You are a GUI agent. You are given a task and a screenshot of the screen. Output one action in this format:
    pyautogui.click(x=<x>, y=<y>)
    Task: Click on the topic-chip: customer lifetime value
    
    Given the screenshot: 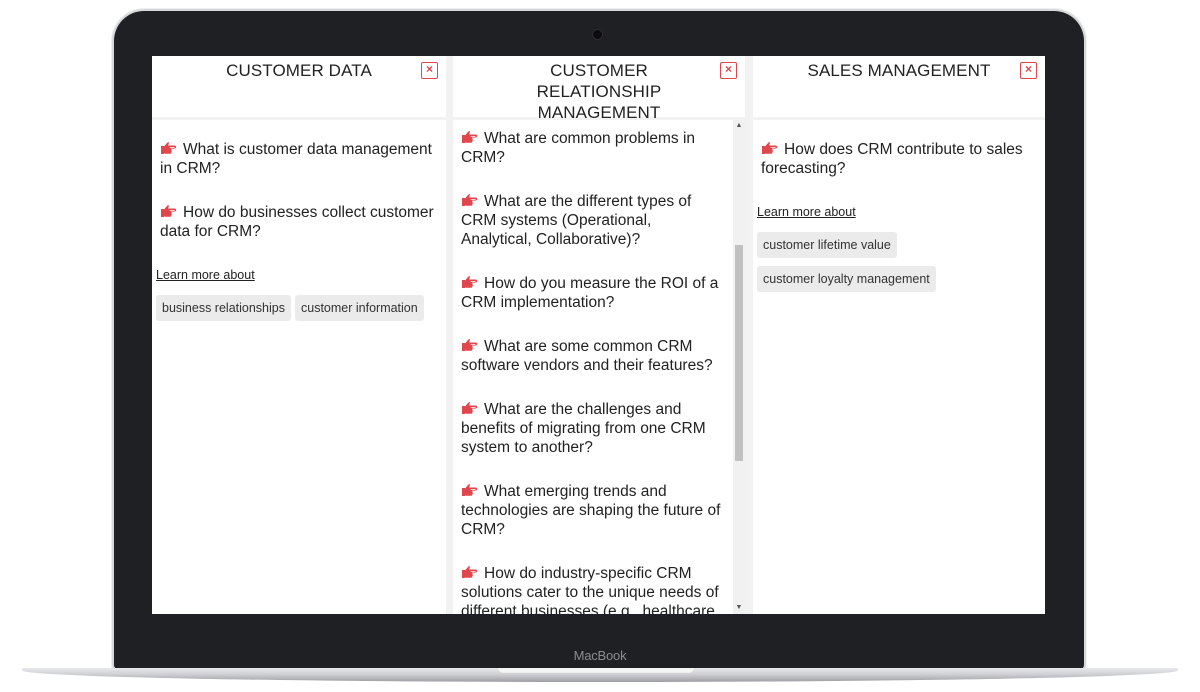 What is the action you would take?
    pyautogui.click(x=827, y=245)
    